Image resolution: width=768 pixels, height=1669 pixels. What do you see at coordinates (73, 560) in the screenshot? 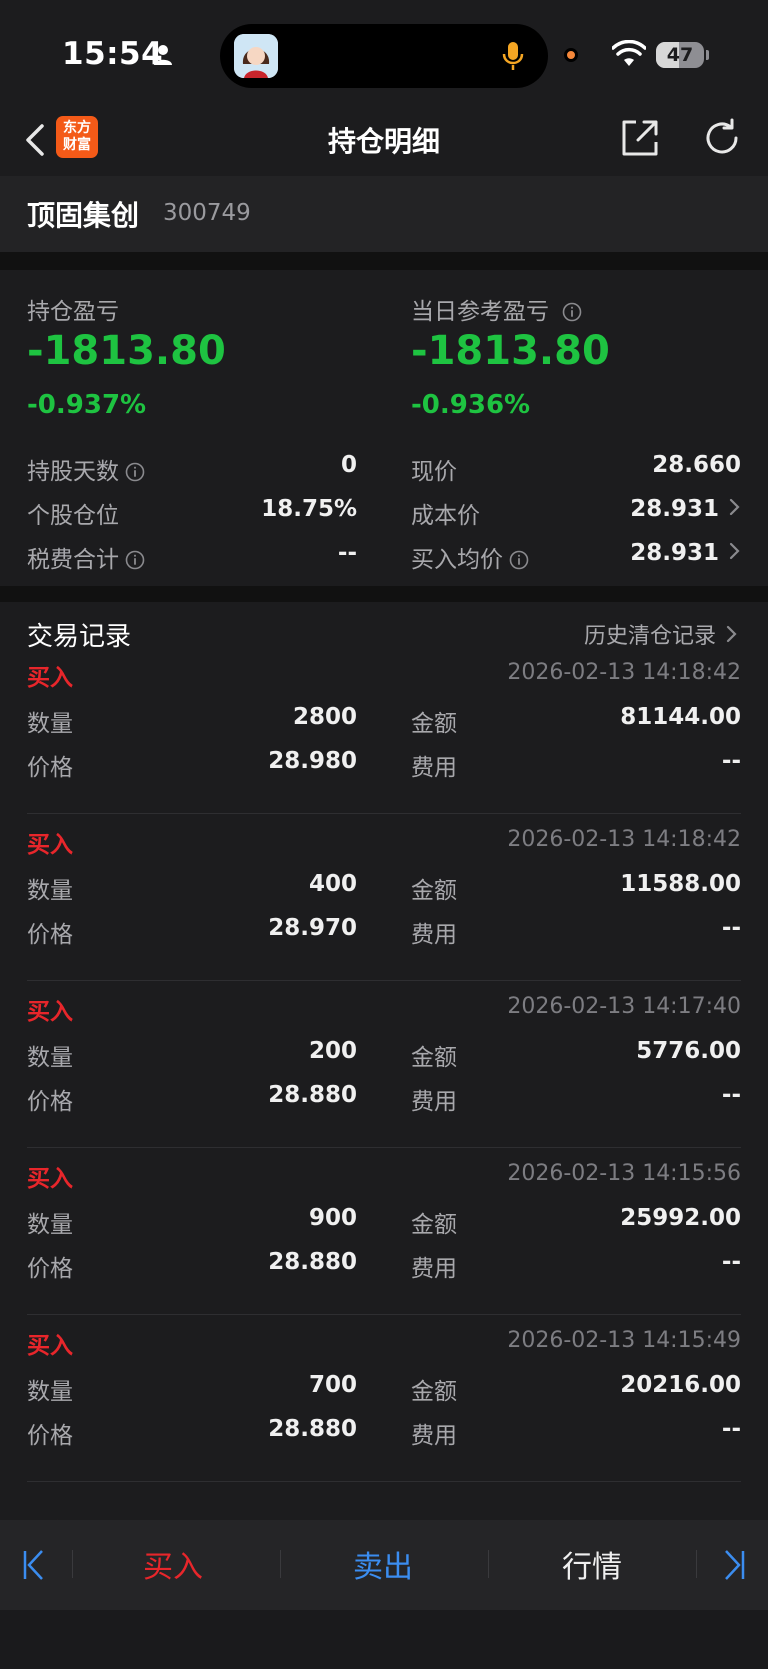
I see `total-fees-label: 税费合计` at bounding box center [73, 560].